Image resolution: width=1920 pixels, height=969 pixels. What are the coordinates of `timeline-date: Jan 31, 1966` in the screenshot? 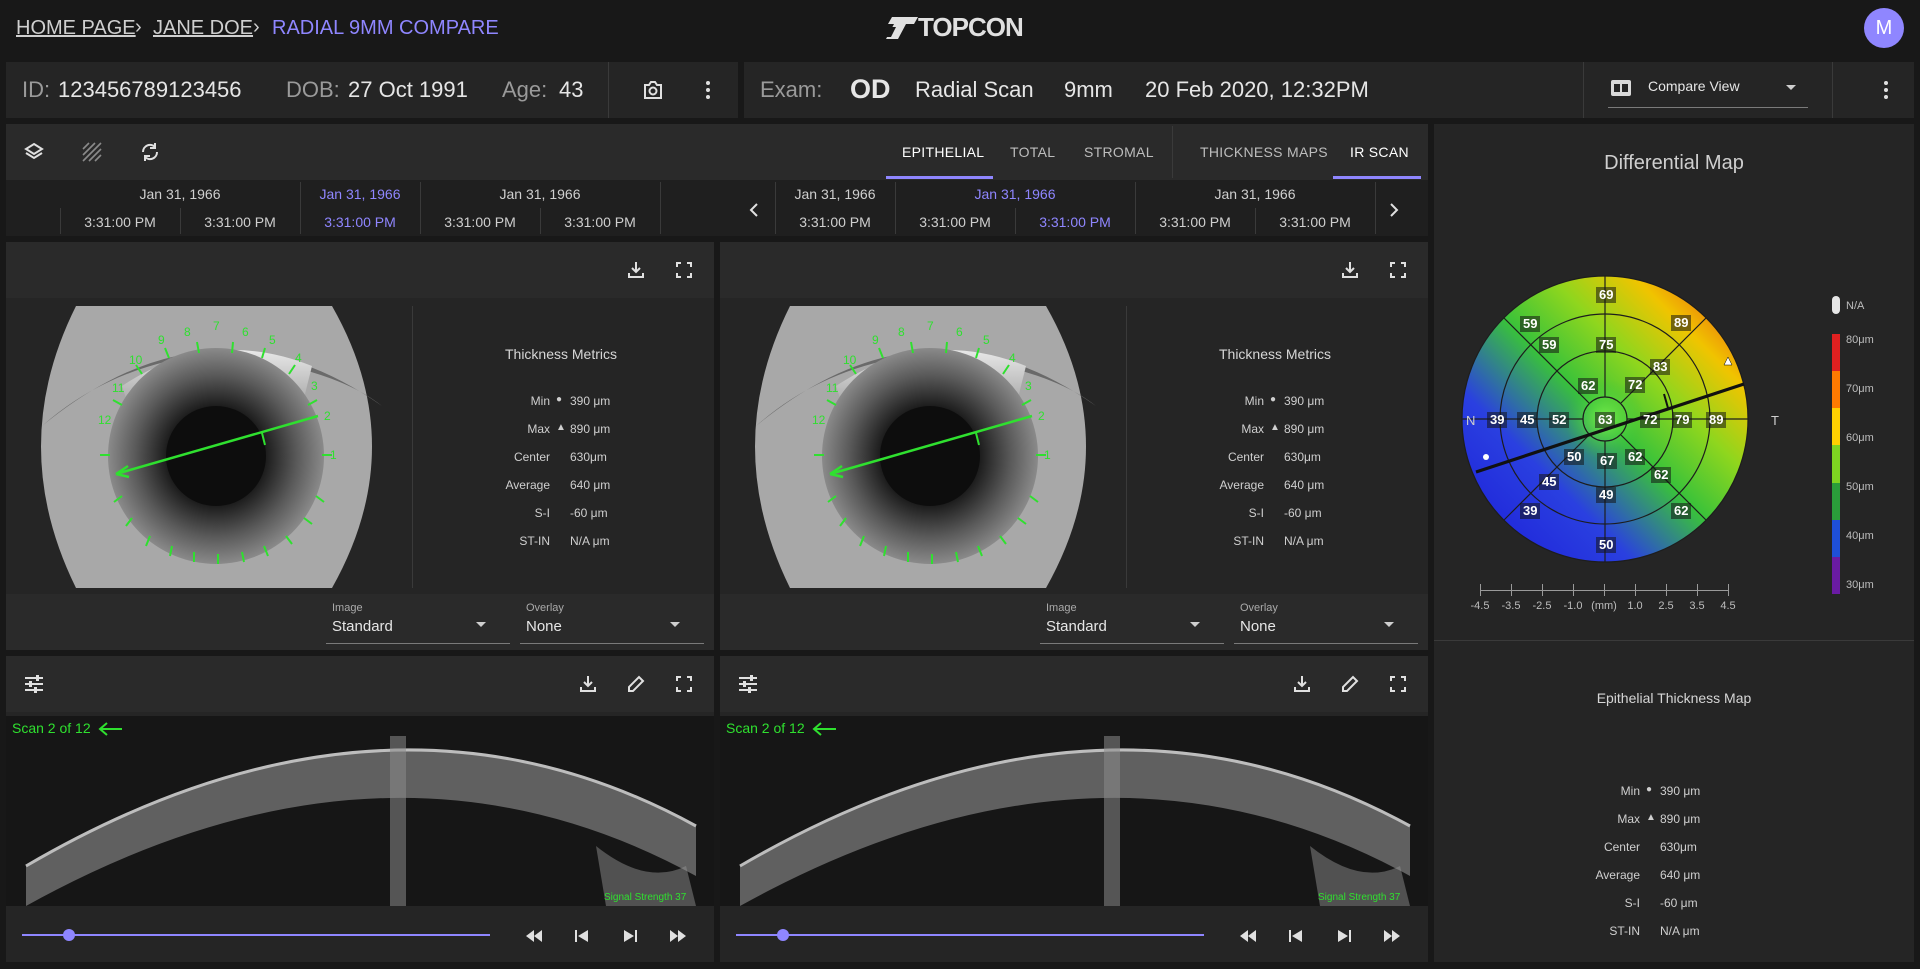 It's located at (540, 194).